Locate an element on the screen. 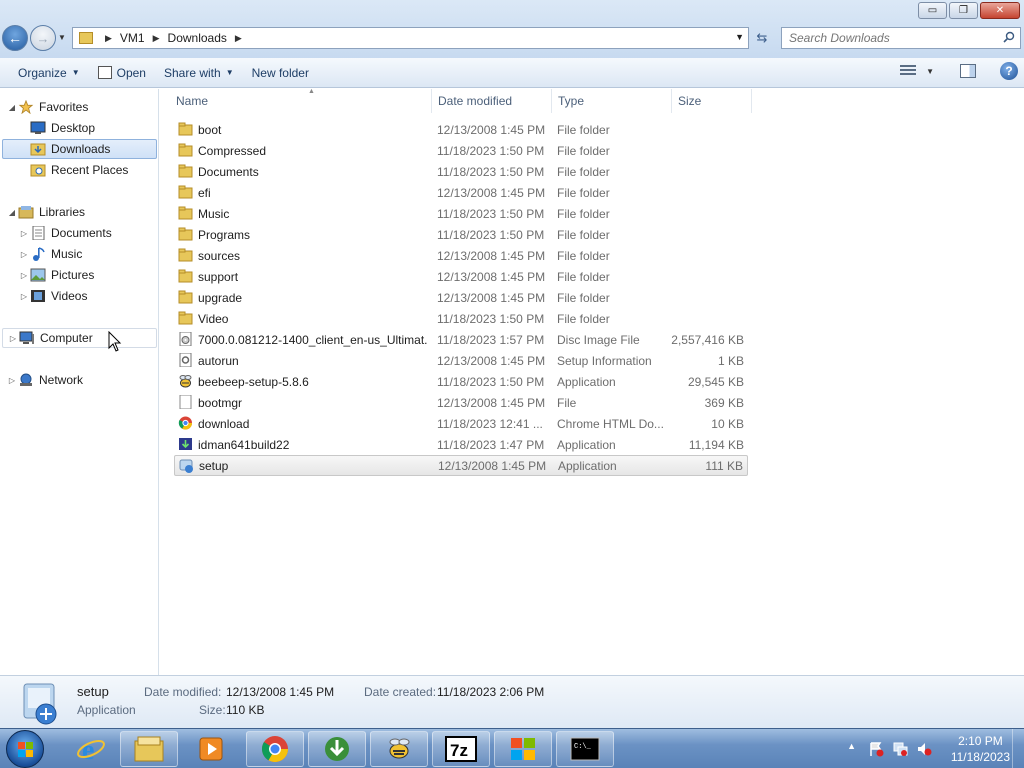 The height and width of the screenshot is (768, 1024). search-icon is located at coordinates (1009, 37).